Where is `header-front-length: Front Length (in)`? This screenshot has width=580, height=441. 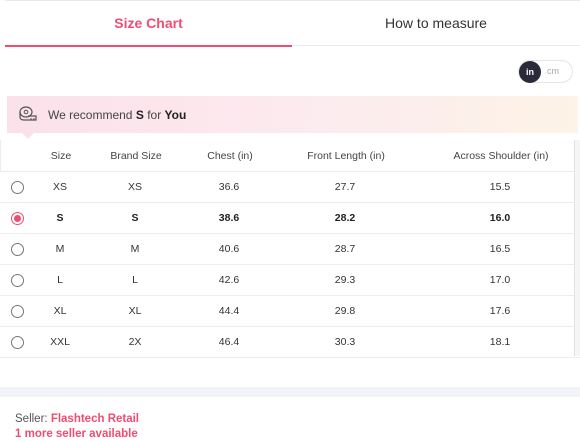
header-front-length: Front Length (in) is located at coordinates (346, 155).